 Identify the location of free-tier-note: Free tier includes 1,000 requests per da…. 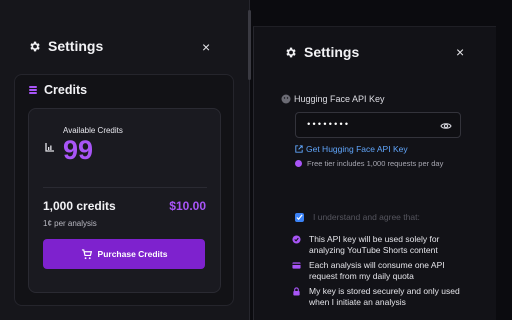
(369, 163).